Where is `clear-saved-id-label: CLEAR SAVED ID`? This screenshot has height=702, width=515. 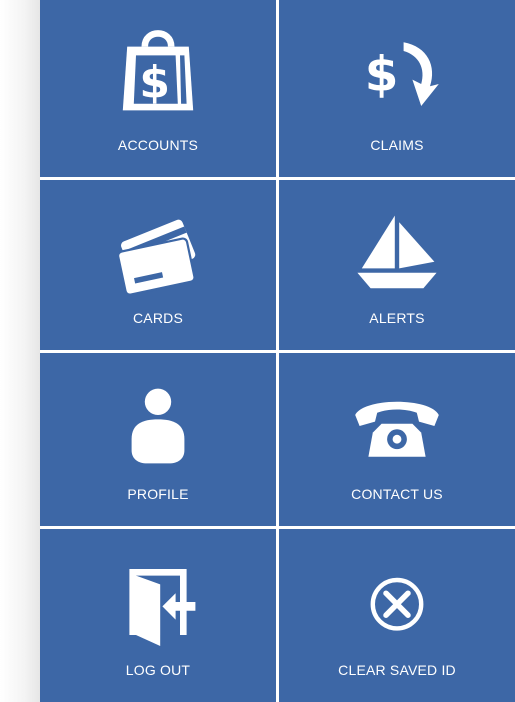
clear-saved-id-label: CLEAR SAVED ID is located at coordinates (397, 670).